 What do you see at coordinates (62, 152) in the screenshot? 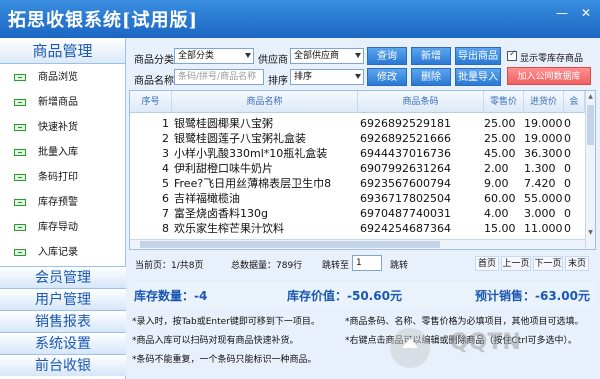
I see `sidebar-item-batch-in: 批量入库` at bounding box center [62, 152].